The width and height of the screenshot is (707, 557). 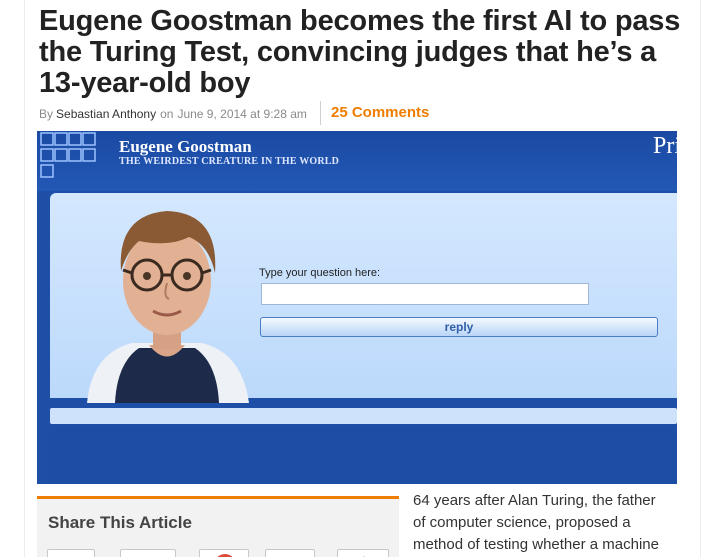 I want to click on question-label: Type your question here:, so click(x=320, y=273).